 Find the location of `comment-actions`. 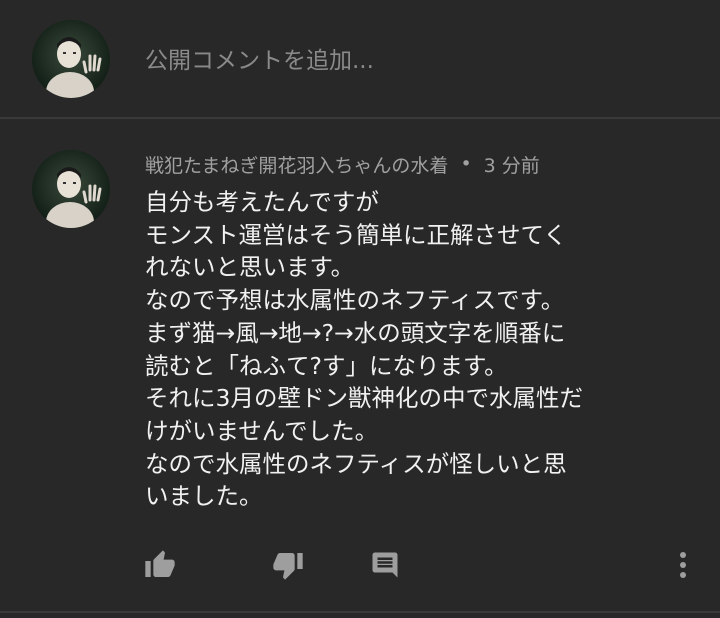

comment-actions is located at coordinates (360, 565).